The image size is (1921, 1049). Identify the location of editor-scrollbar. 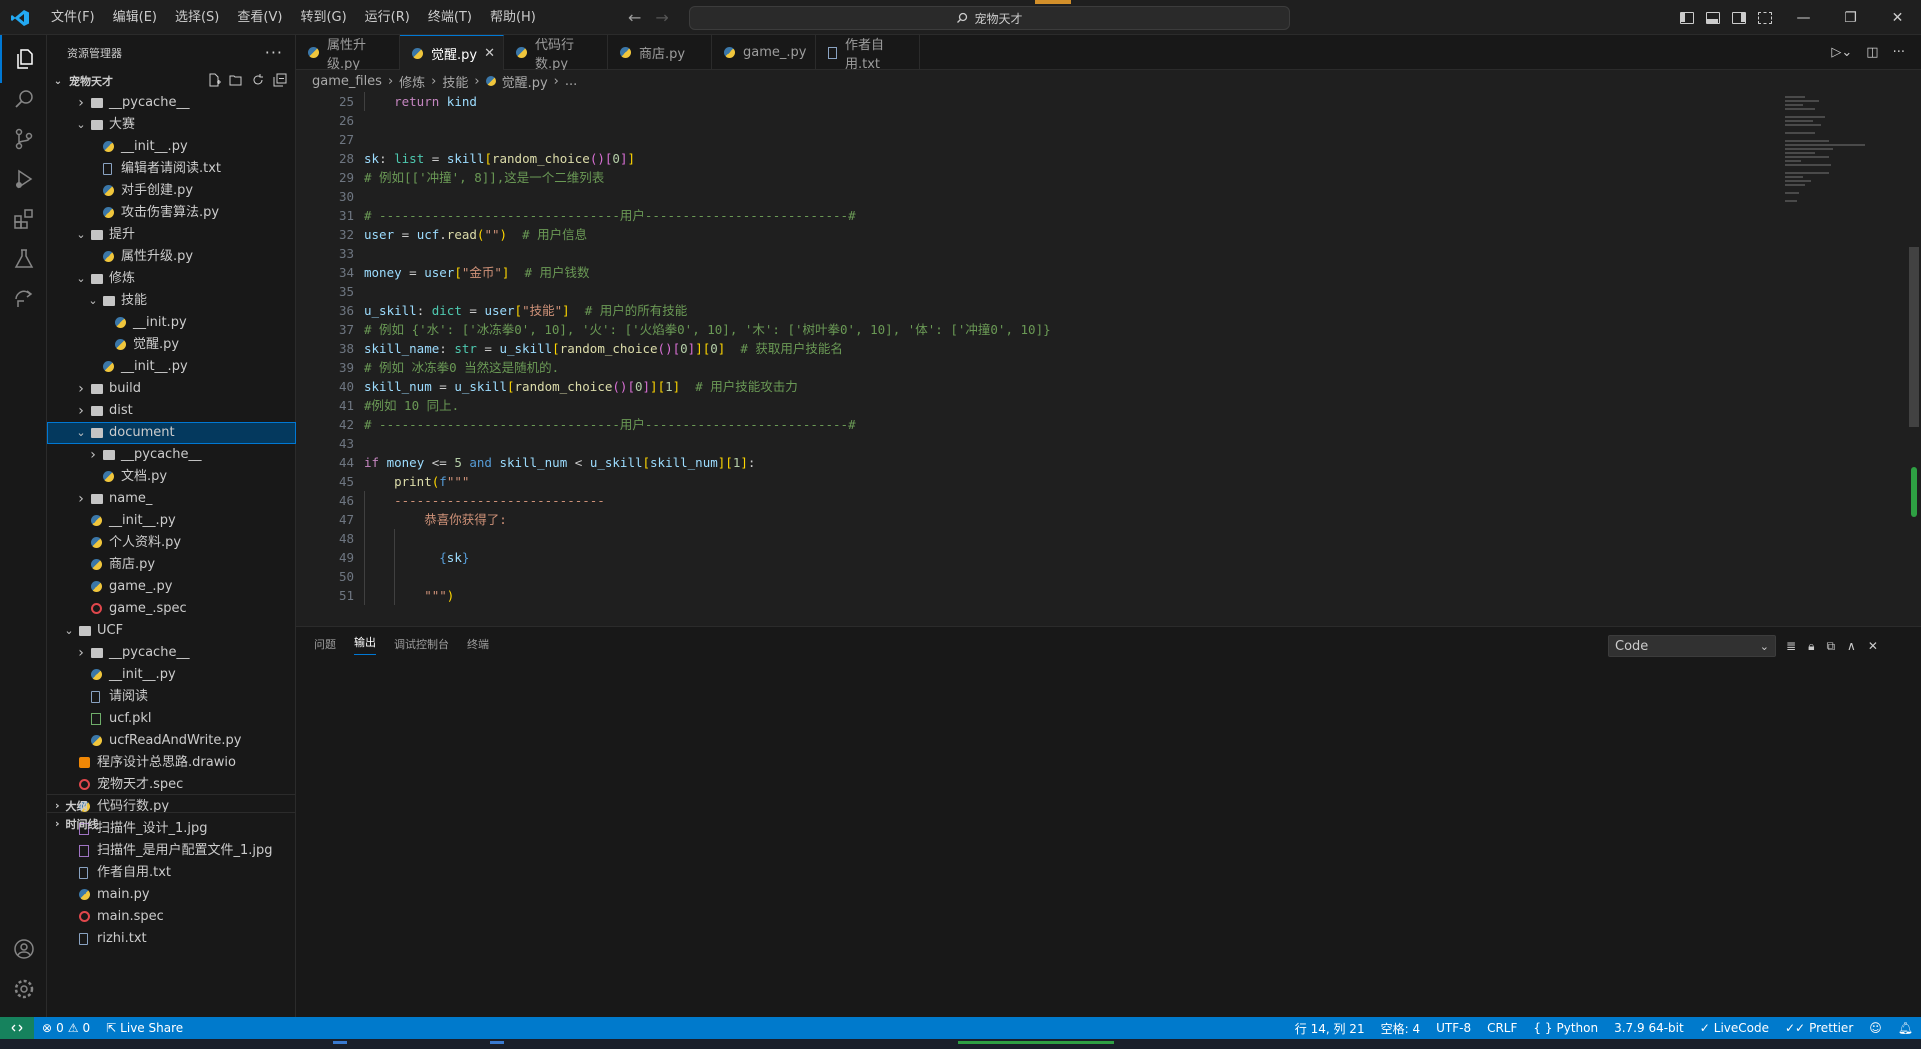
(1914, 359).